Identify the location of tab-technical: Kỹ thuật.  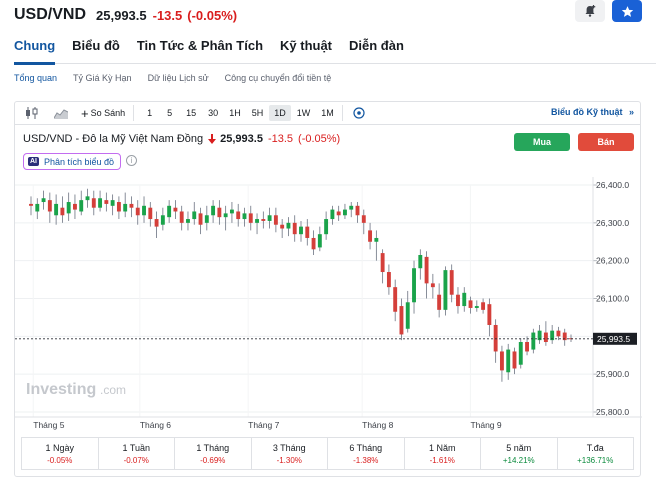
(306, 49).